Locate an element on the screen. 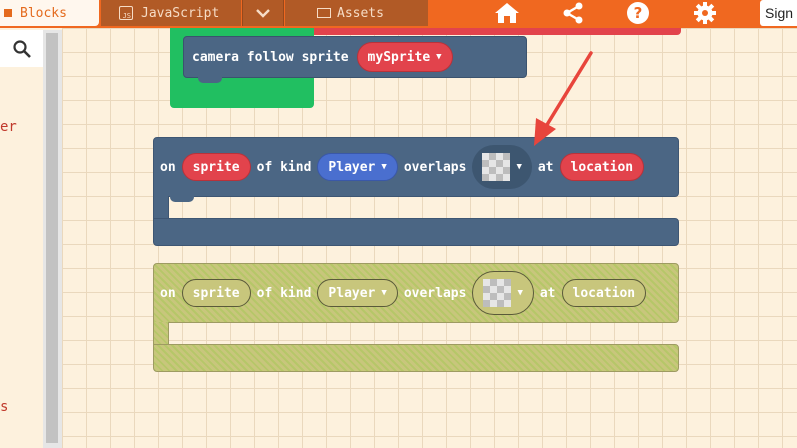 The height and width of the screenshot is (448, 797). help-button: ? is located at coordinates (638, 13).